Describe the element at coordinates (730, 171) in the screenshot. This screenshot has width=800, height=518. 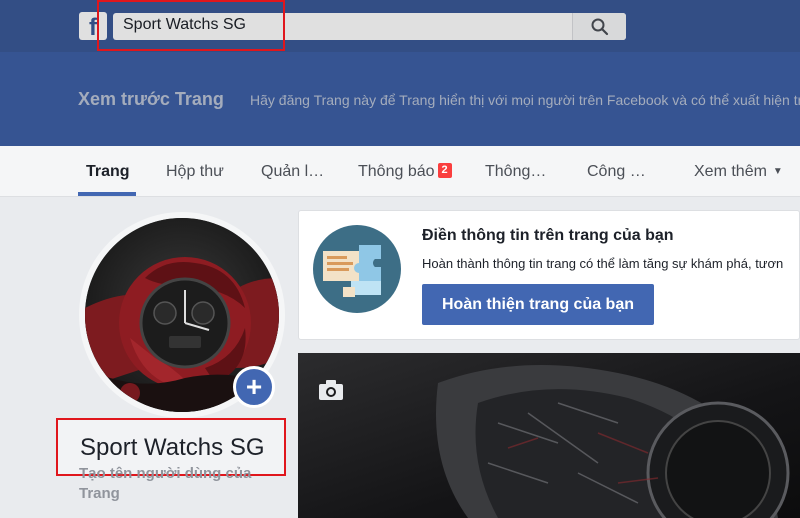
I see `tab-more-label: Xem thêm` at that location.